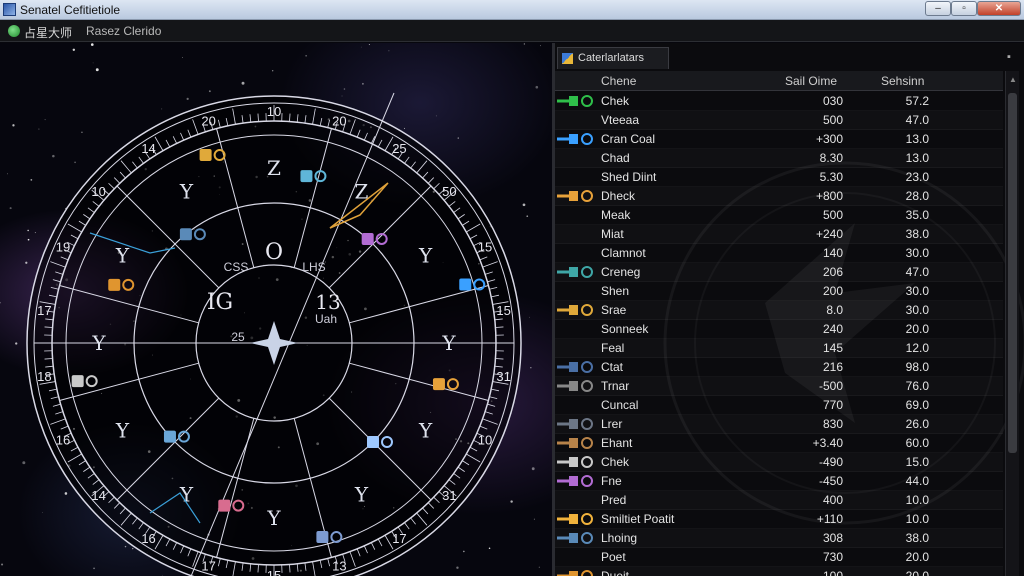  I want to click on table-row: Vteeaa 500 47.0, so click(779, 120).